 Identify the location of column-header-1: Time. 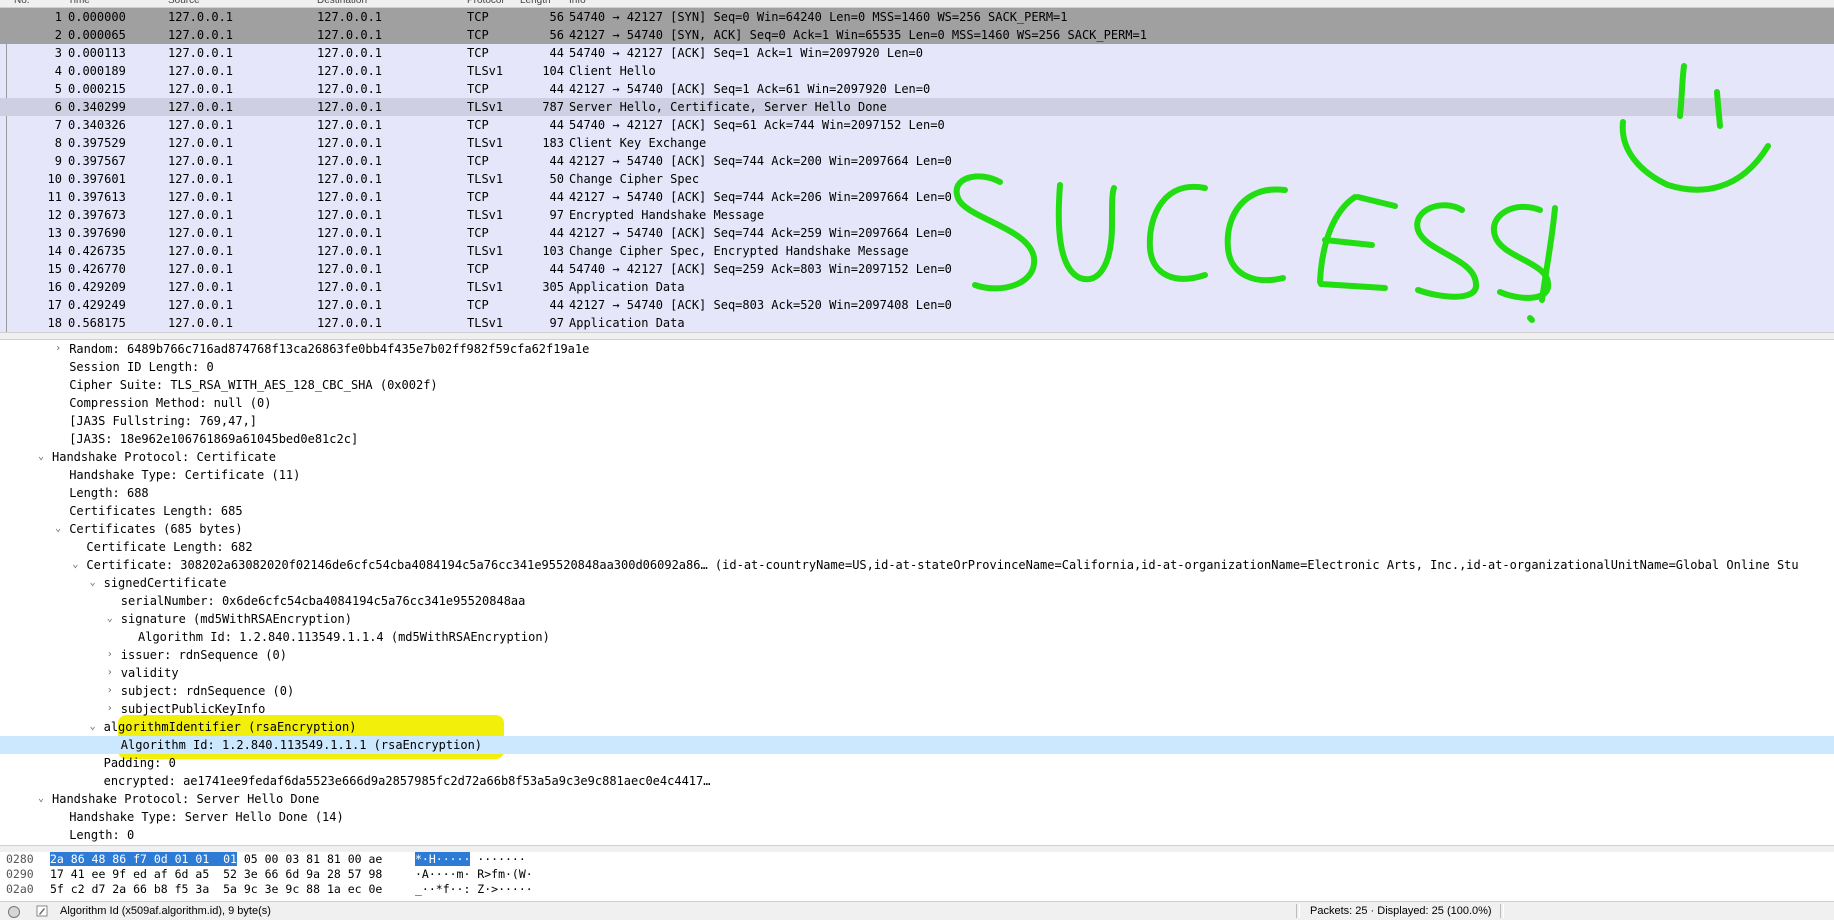
(79, 3).